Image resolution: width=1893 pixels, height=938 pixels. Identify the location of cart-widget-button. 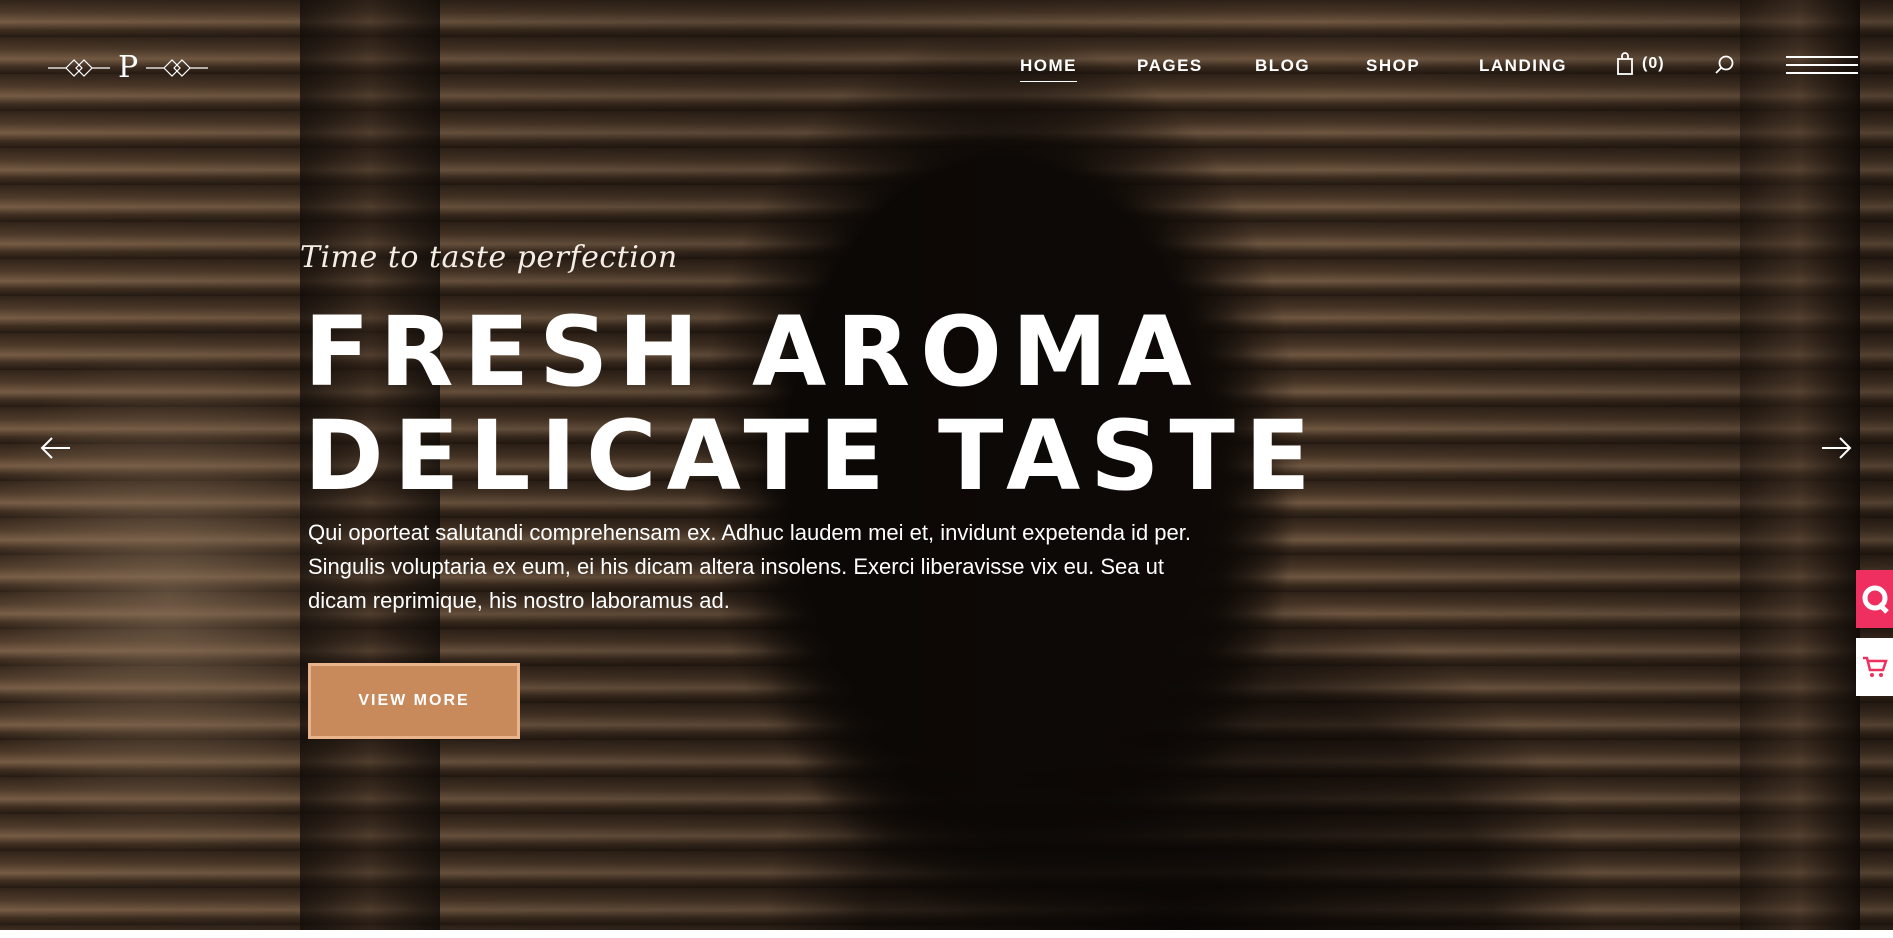
(1874, 667).